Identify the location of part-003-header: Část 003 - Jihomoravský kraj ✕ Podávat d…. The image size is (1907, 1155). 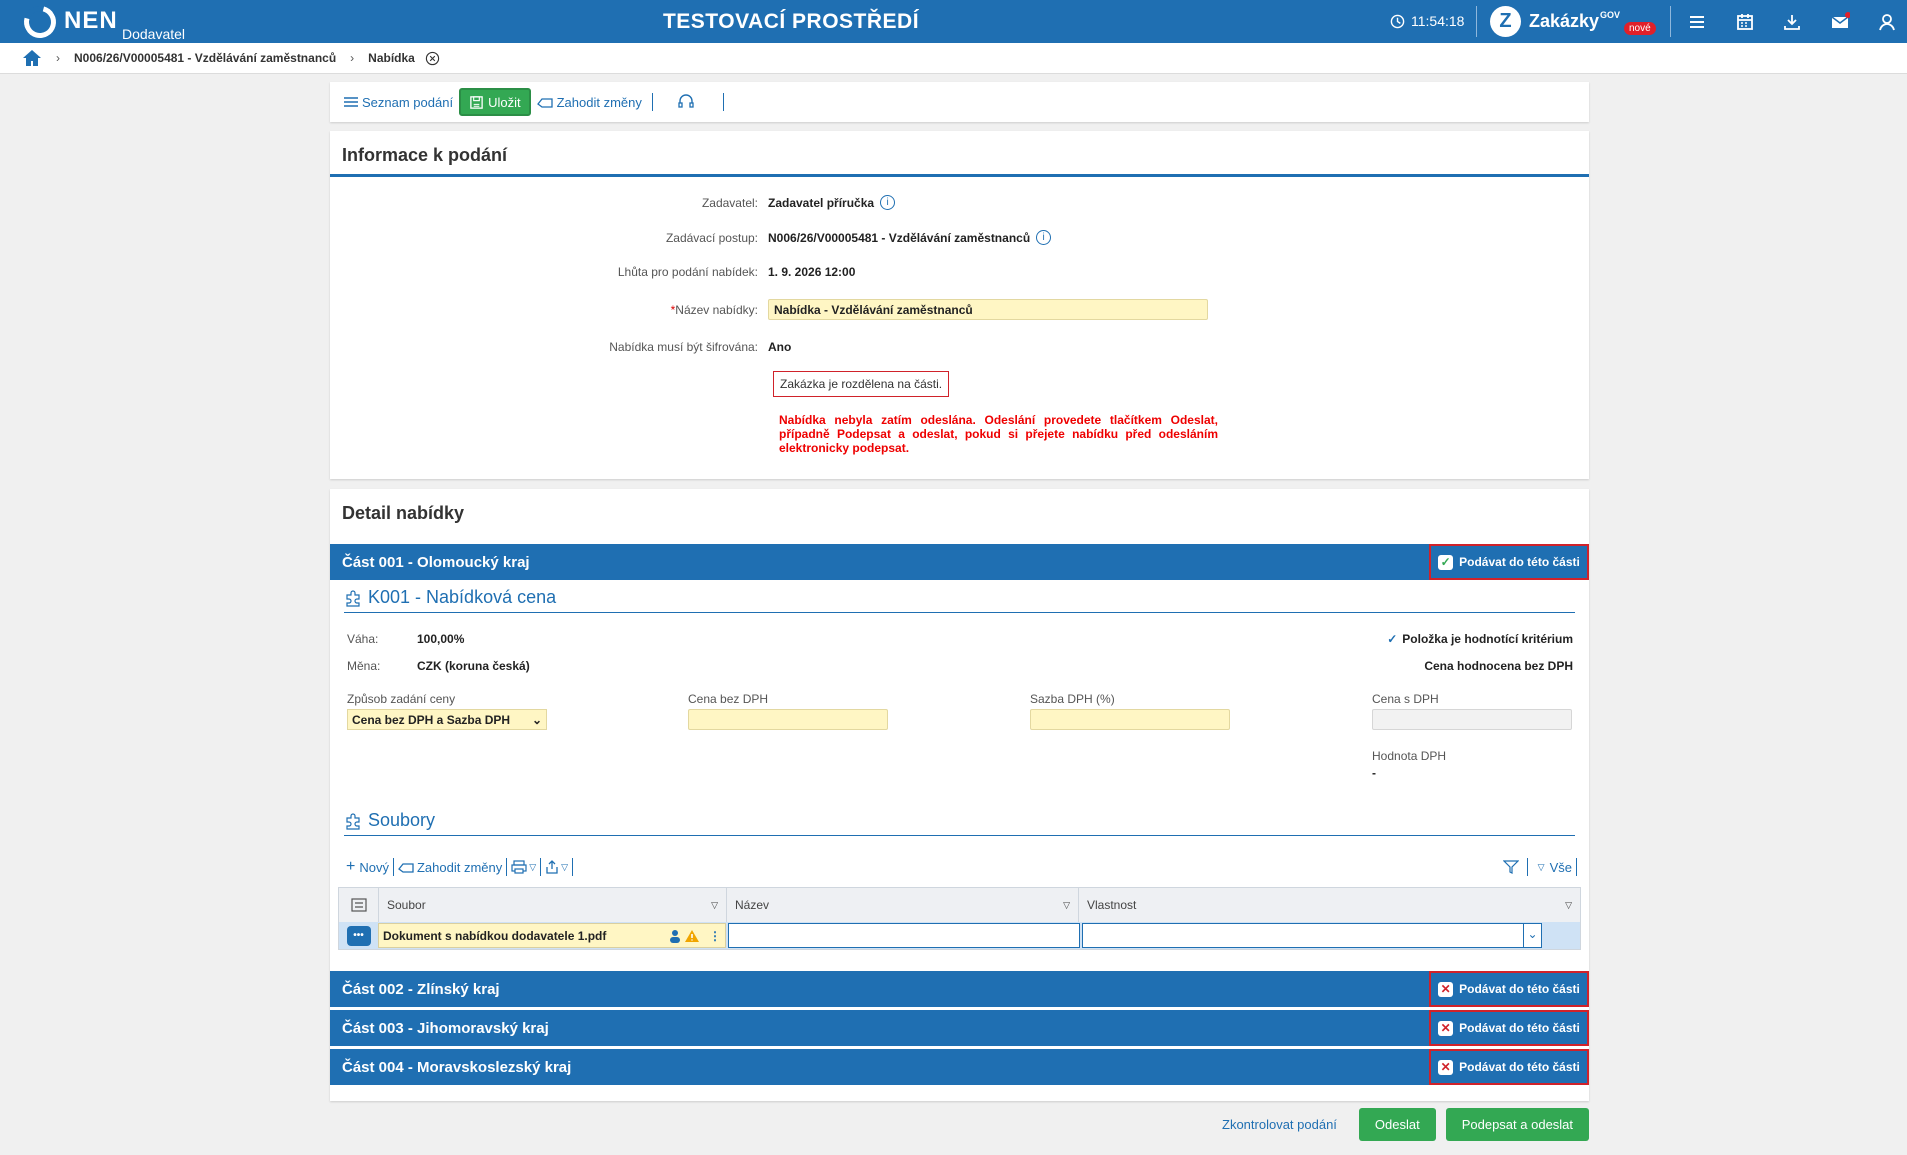
(959, 1028).